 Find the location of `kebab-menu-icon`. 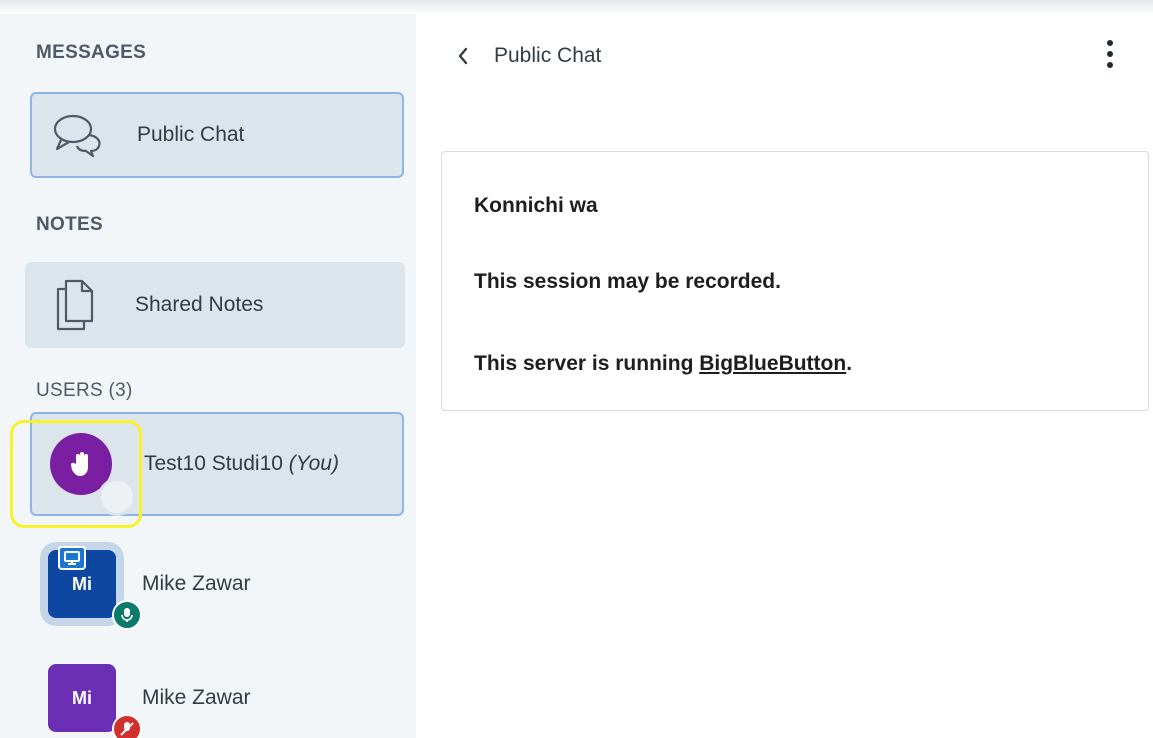

kebab-menu-icon is located at coordinates (1110, 54).